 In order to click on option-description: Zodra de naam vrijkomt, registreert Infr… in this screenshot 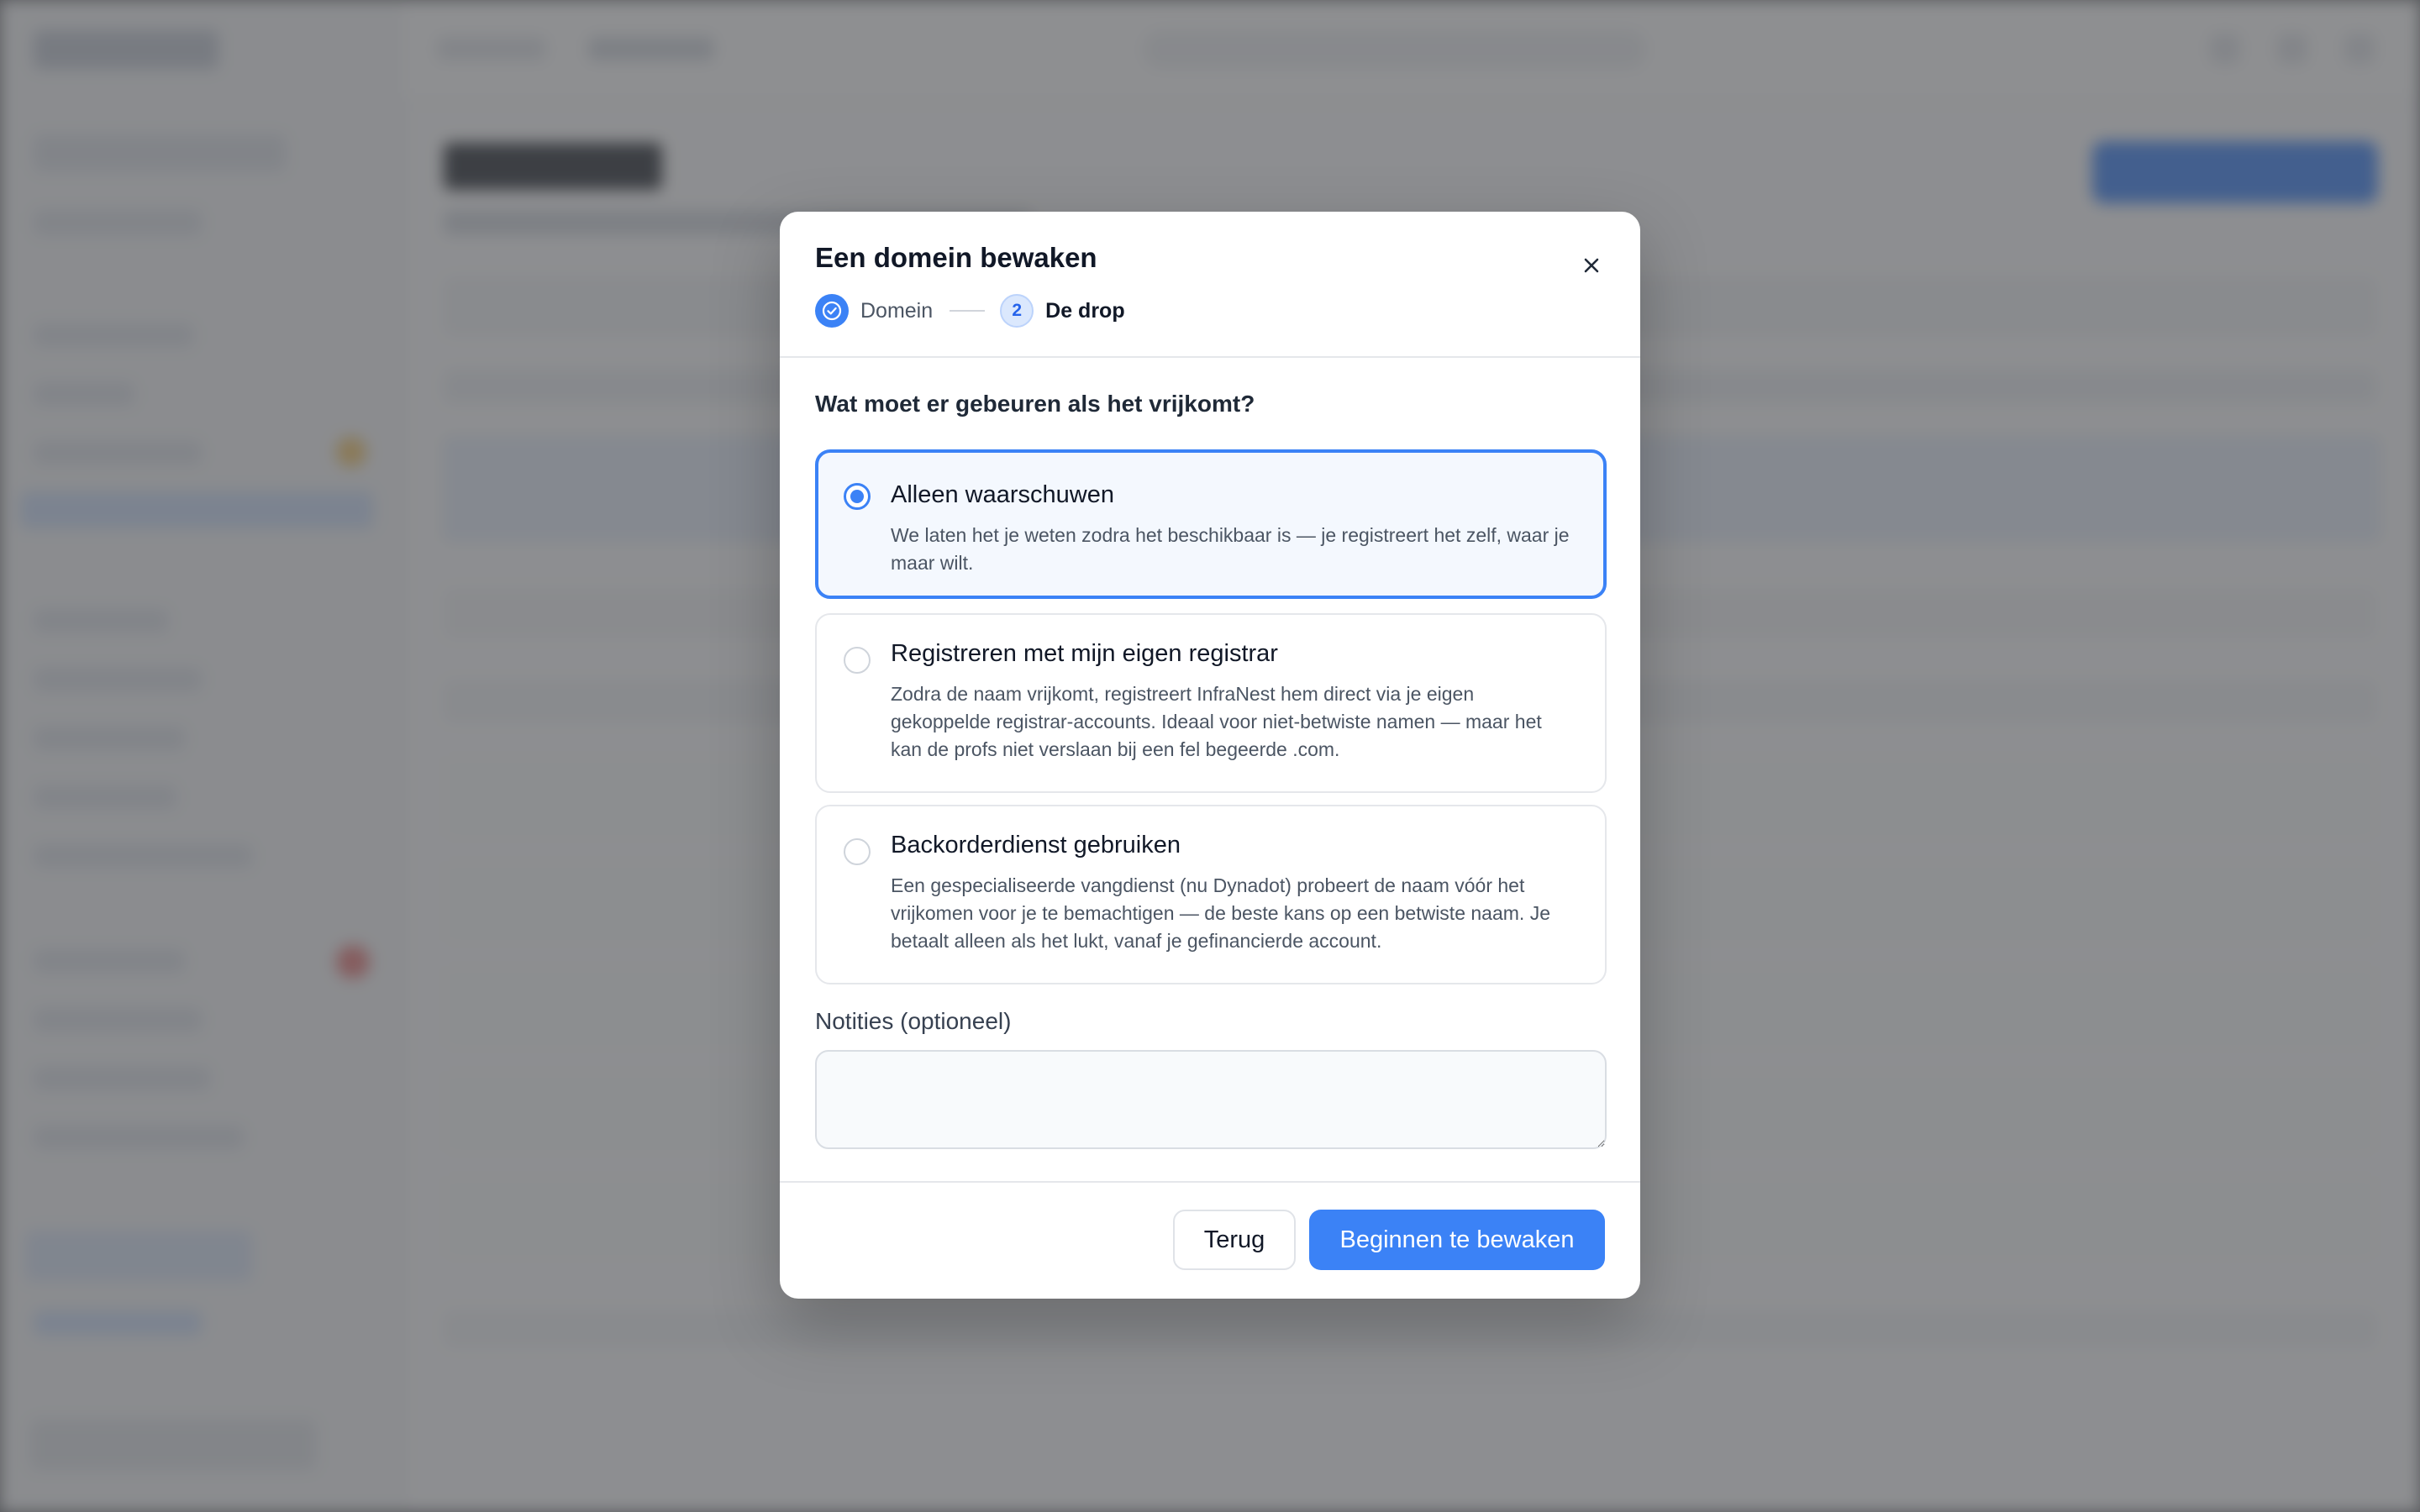, I will do `click(1216, 721)`.